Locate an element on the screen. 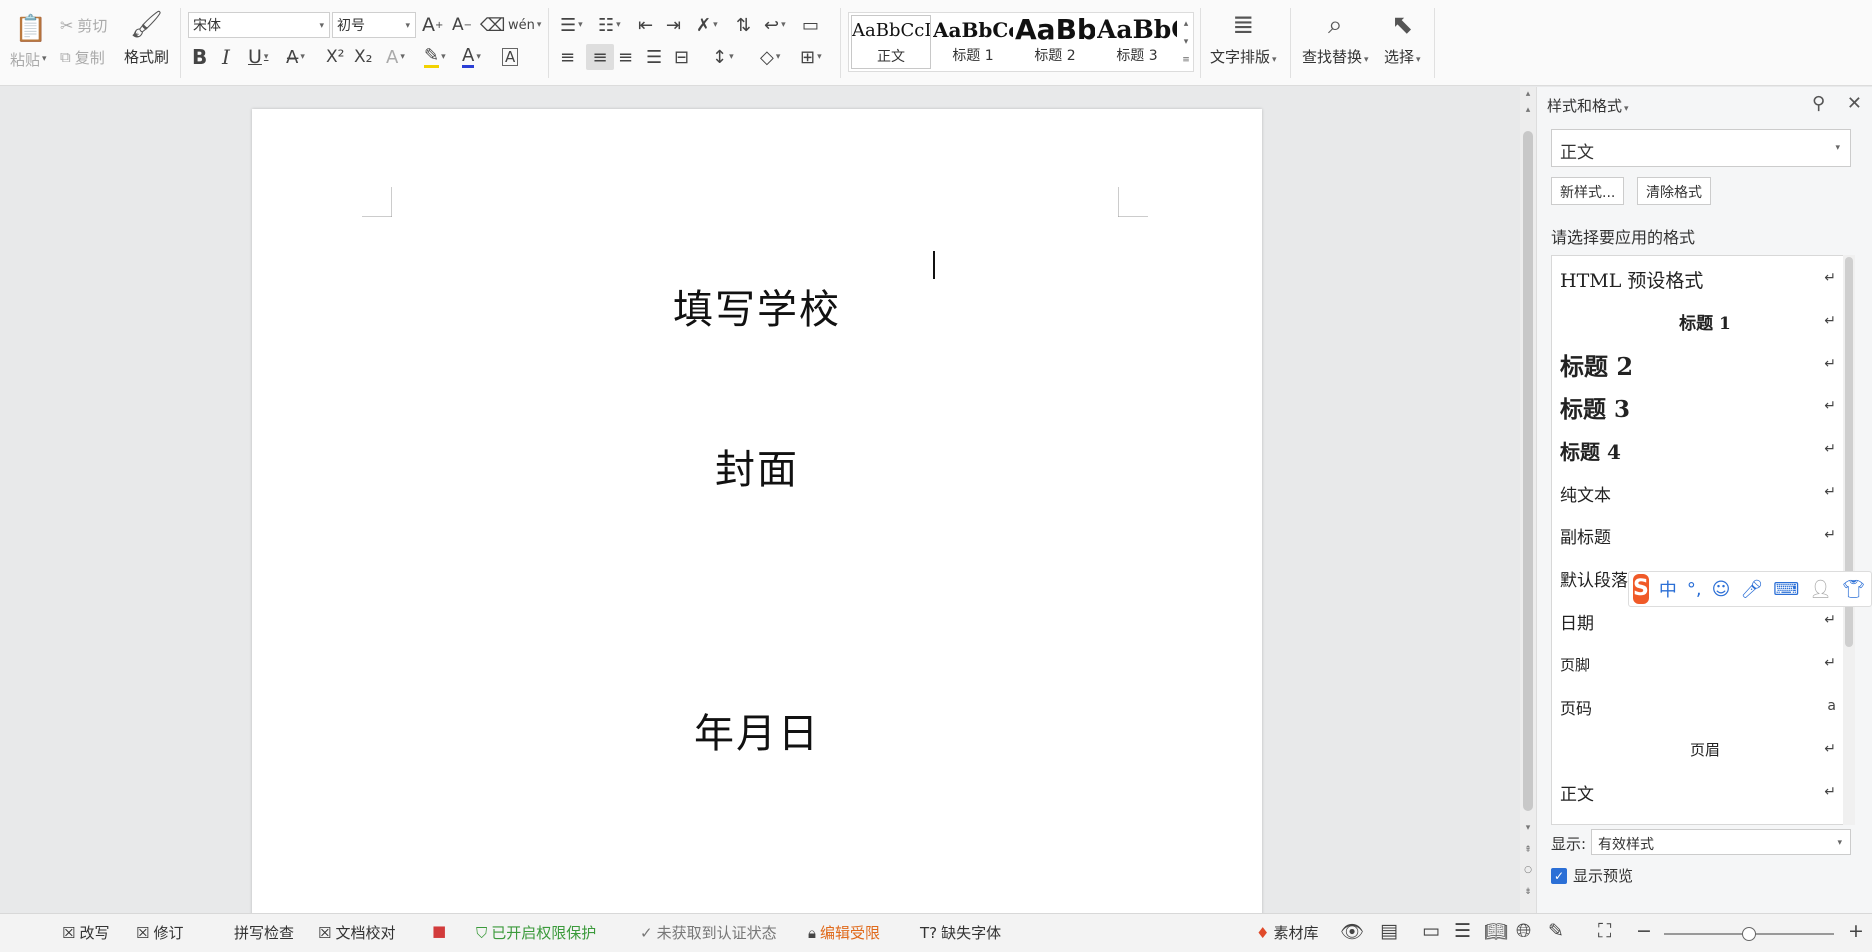  pinyin-guide-icon: wén ▾ is located at coordinates (524, 25).